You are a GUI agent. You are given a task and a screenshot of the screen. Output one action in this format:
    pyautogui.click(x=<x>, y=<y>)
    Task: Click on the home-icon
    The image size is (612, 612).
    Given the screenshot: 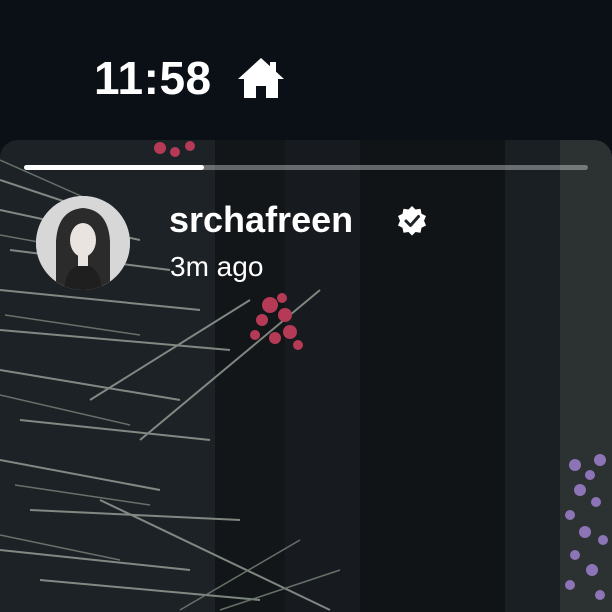 What is the action you would take?
    pyautogui.click(x=261, y=78)
    